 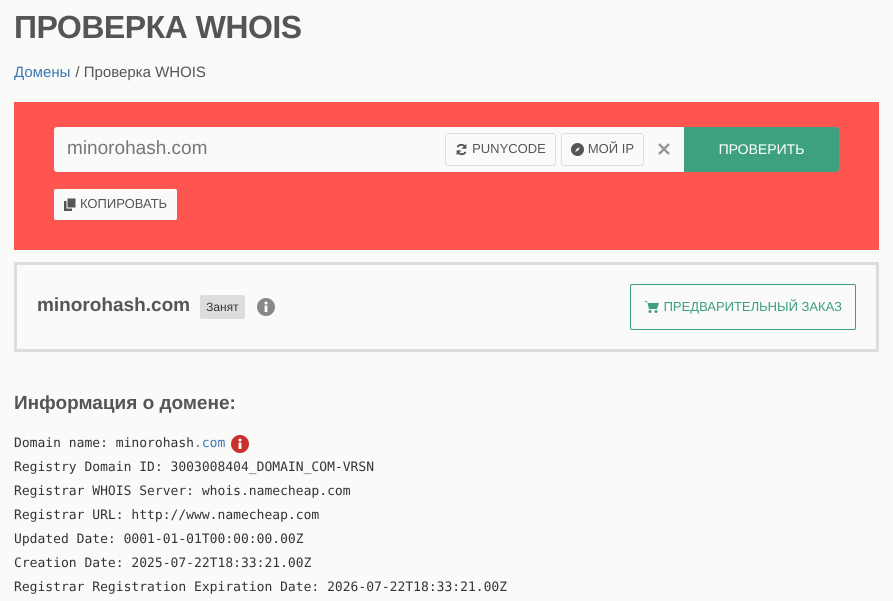 I want to click on whois-line: Updated Date: 0001-01-01T00:00:00.00Z, so click(x=159, y=540).